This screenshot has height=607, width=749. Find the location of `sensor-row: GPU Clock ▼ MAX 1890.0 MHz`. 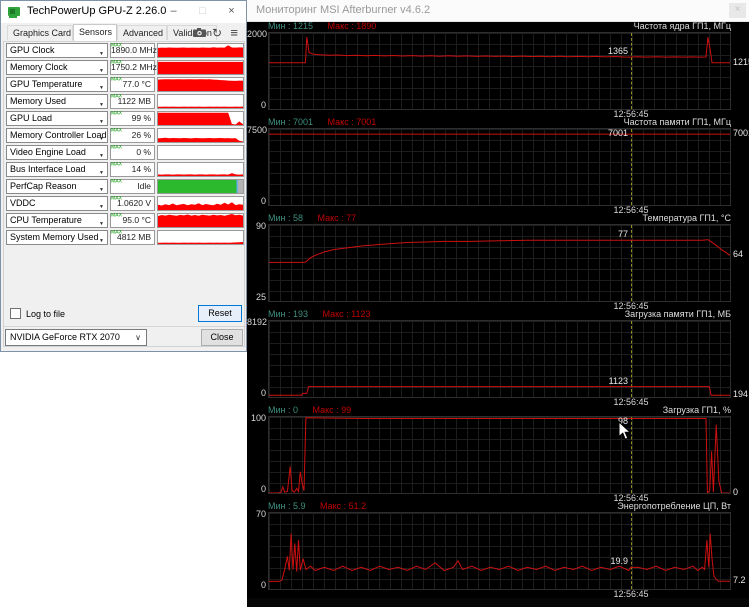

sensor-row: GPU Clock ▼ MAX 1890.0 MHz is located at coordinates (124, 50).